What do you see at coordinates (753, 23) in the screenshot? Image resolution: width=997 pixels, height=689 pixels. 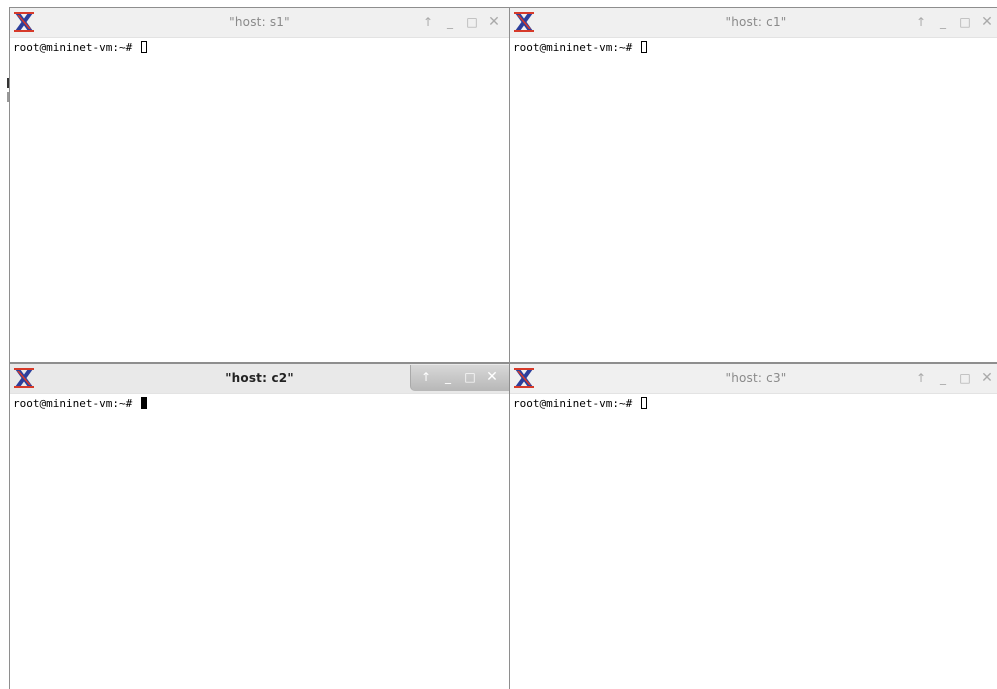 I see `titlebar: "host: c1" ↑ _ □ ✕` at bounding box center [753, 23].